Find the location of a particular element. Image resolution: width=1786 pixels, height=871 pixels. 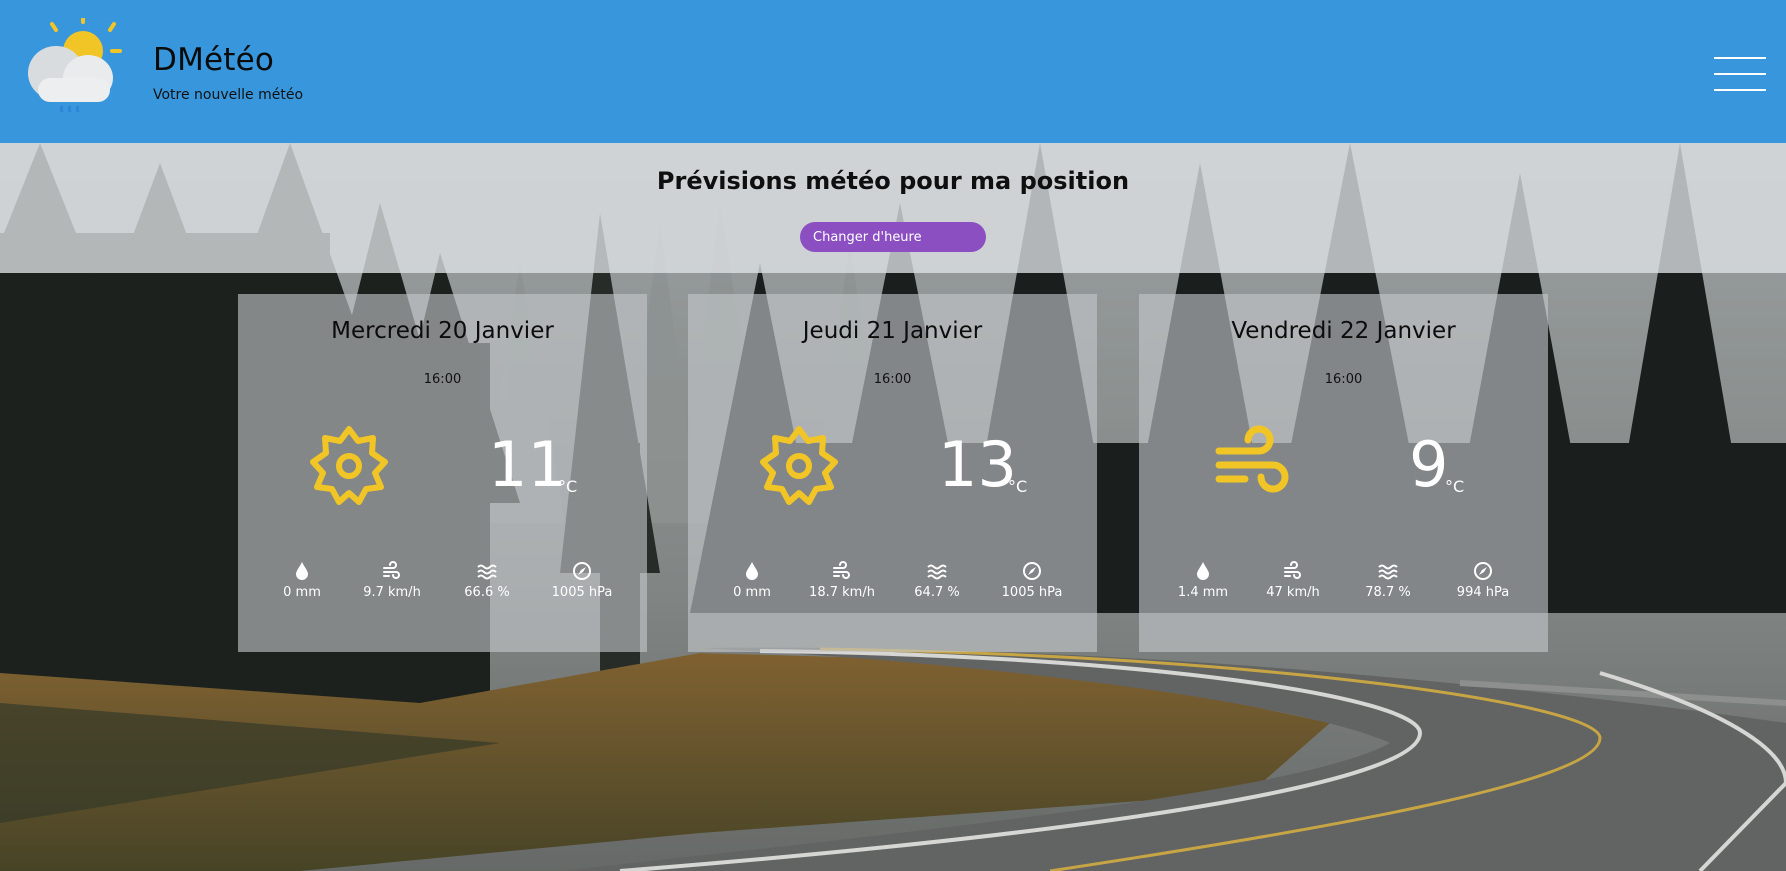

humidity-value: 66.6 % is located at coordinates (487, 592).